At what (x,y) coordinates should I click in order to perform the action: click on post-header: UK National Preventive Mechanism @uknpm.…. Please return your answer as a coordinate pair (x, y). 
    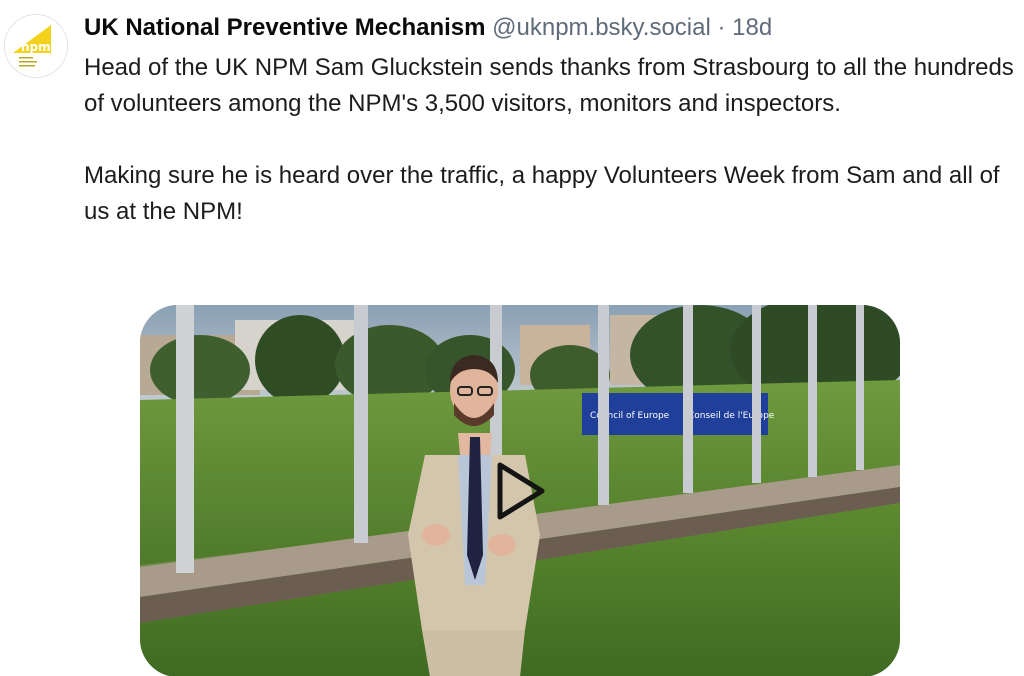
    Looking at the image, I should click on (428, 28).